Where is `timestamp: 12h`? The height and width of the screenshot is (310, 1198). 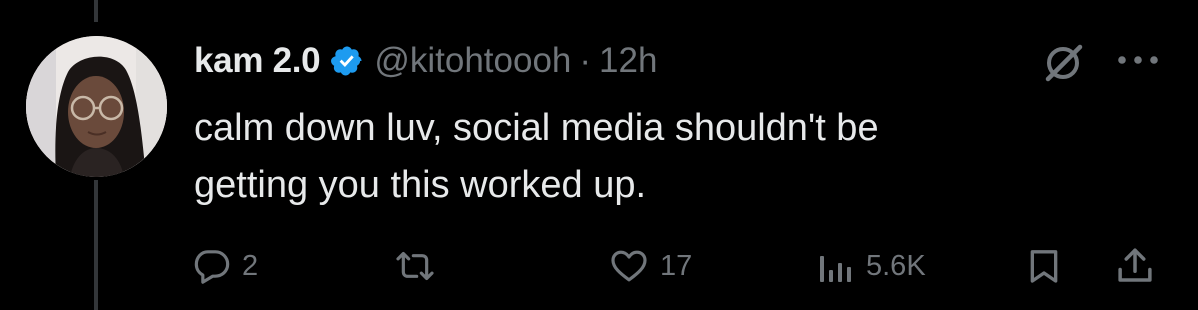
timestamp: 12h is located at coordinates (628, 61).